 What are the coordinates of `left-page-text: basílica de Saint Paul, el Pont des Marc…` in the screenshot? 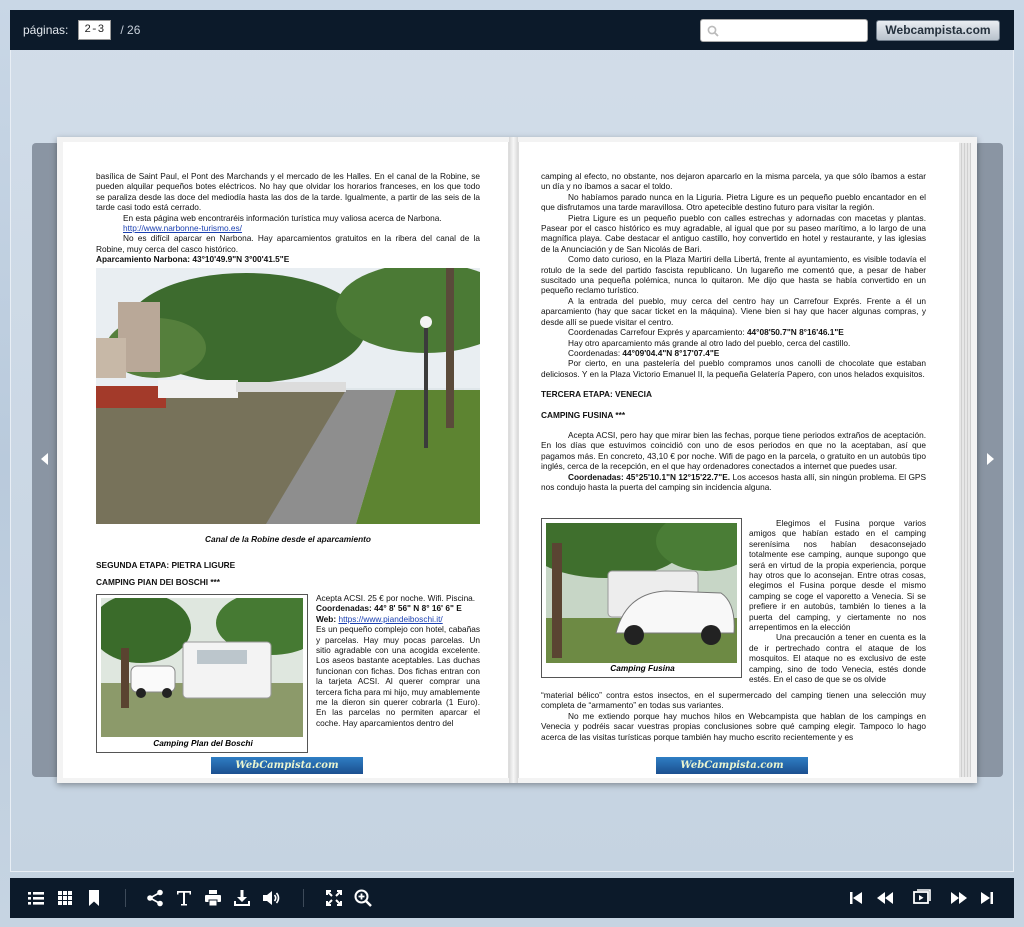 It's located at (288, 218).